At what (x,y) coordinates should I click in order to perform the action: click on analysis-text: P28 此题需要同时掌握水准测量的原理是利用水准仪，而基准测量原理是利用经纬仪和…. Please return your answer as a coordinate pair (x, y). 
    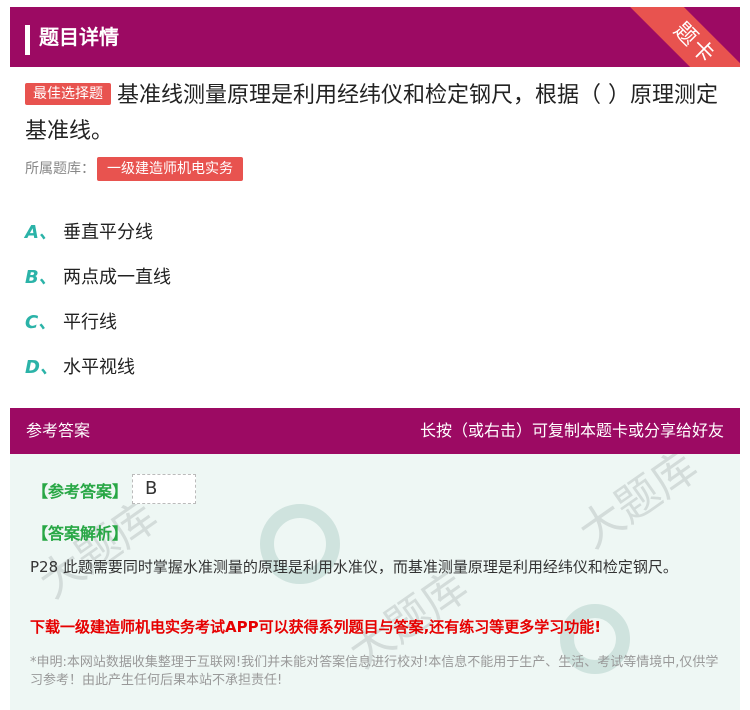
    Looking at the image, I should click on (354, 567).